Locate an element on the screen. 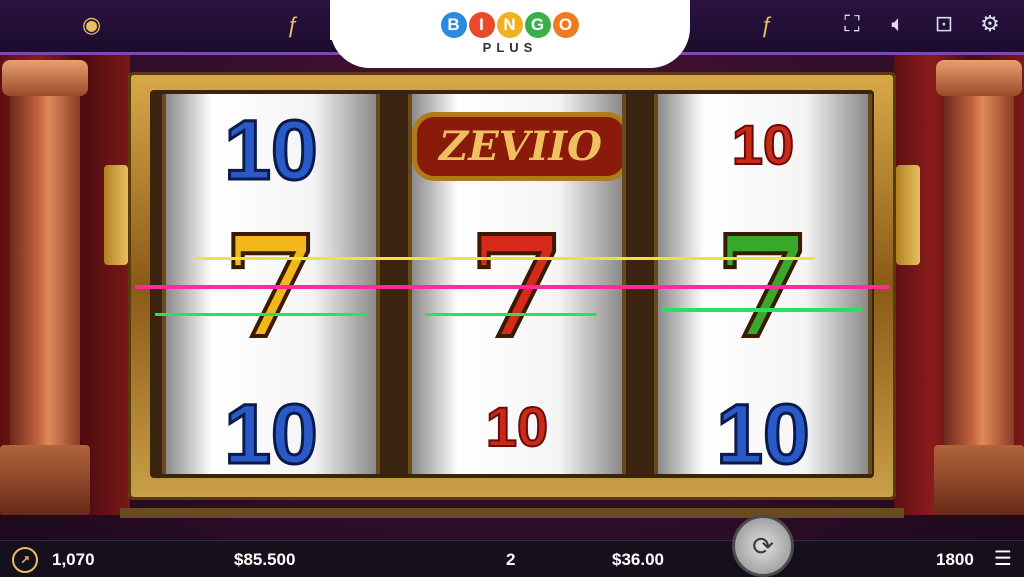 Image resolution: width=1024 pixels, height=577 pixels. bet-value: $36.00 is located at coordinates (638, 559).